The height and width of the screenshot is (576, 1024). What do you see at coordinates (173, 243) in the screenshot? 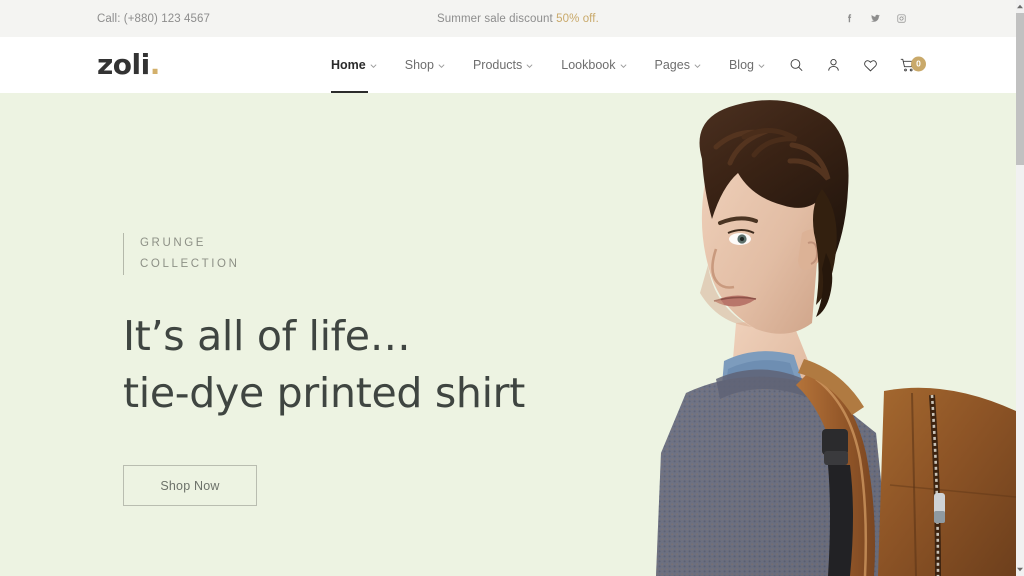
I see `hero-eyebrow-line1: Grunge` at bounding box center [173, 243].